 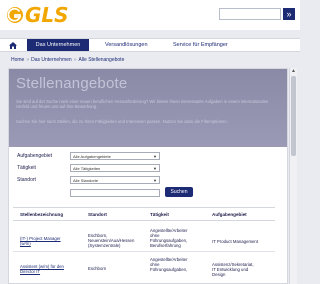 What do you see at coordinates (229, 214) in the screenshot?
I see `column-header-aufgabengebiet: Aufgabengebiet` at bounding box center [229, 214].